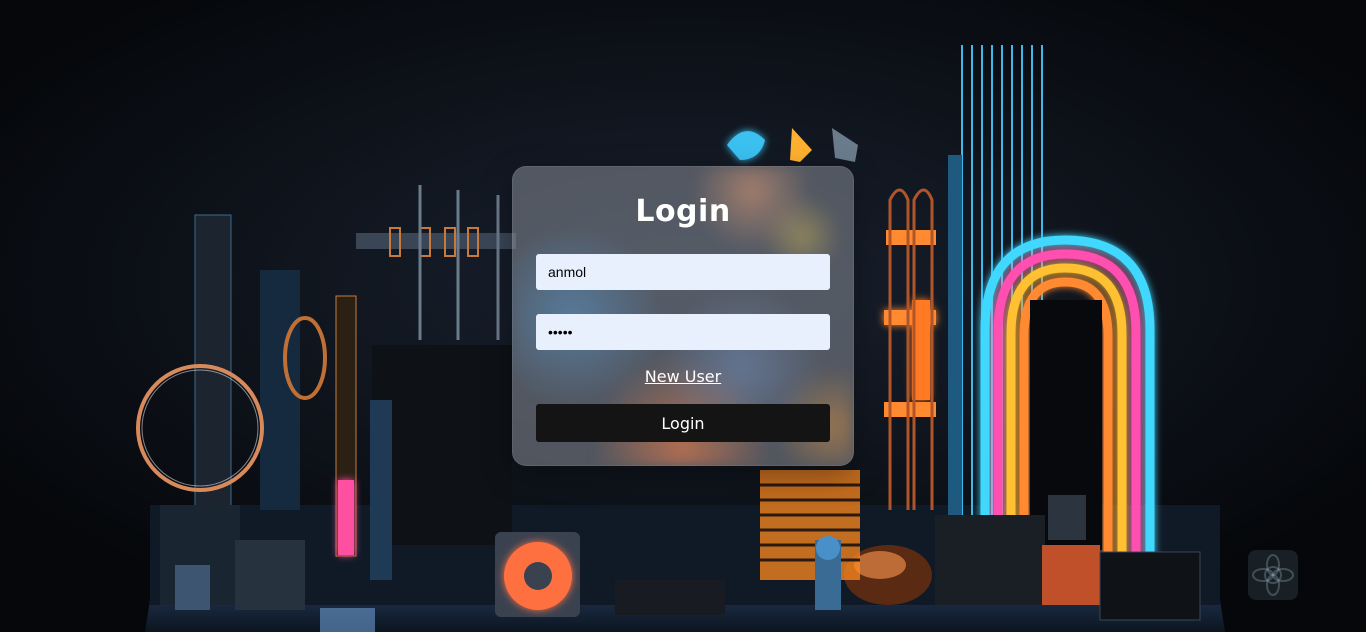 The image size is (1366, 632). What do you see at coordinates (683, 376) in the screenshot?
I see `new-user-link: New User` at bounding box center [683, 376].